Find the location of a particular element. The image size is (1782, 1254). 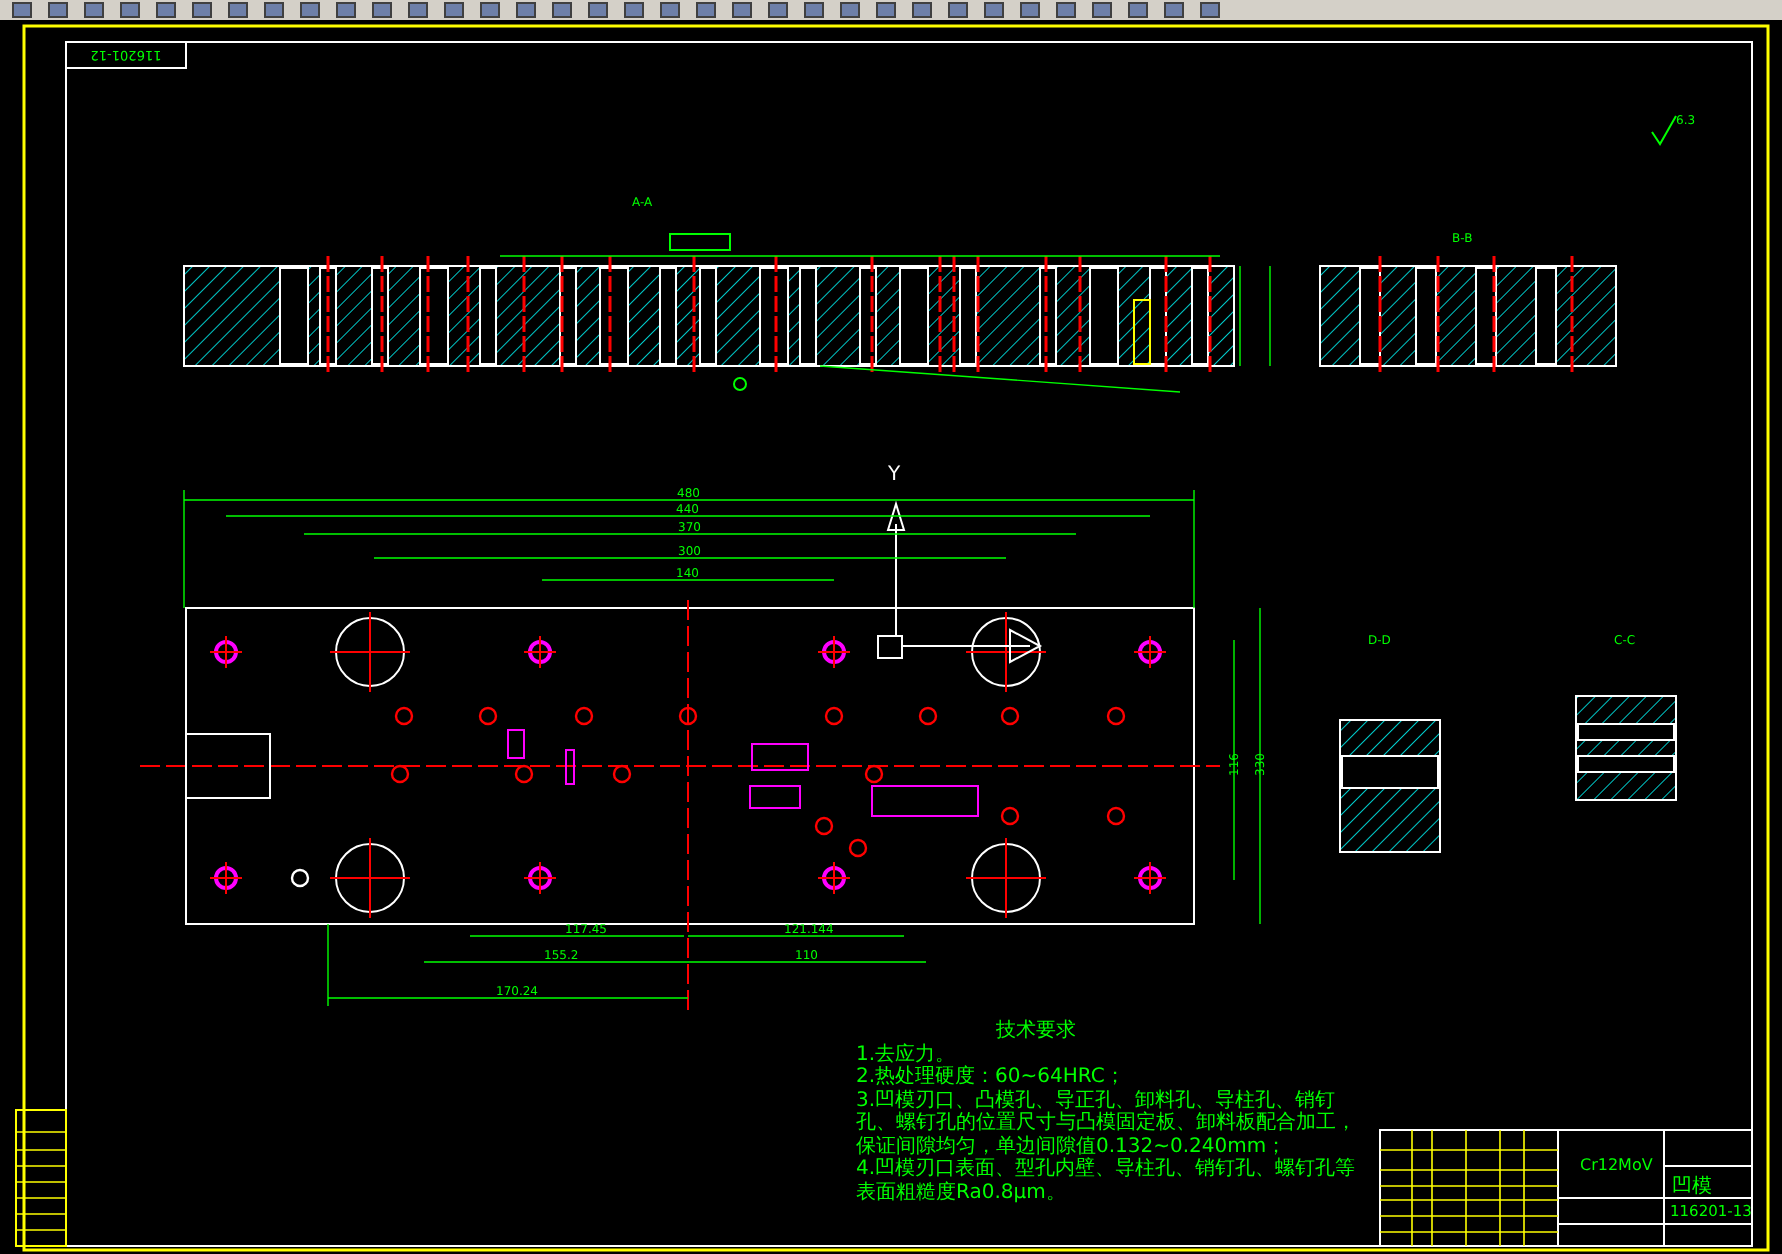

requirement-item: 1.去应力。 is located at coordinates (907, 1054).